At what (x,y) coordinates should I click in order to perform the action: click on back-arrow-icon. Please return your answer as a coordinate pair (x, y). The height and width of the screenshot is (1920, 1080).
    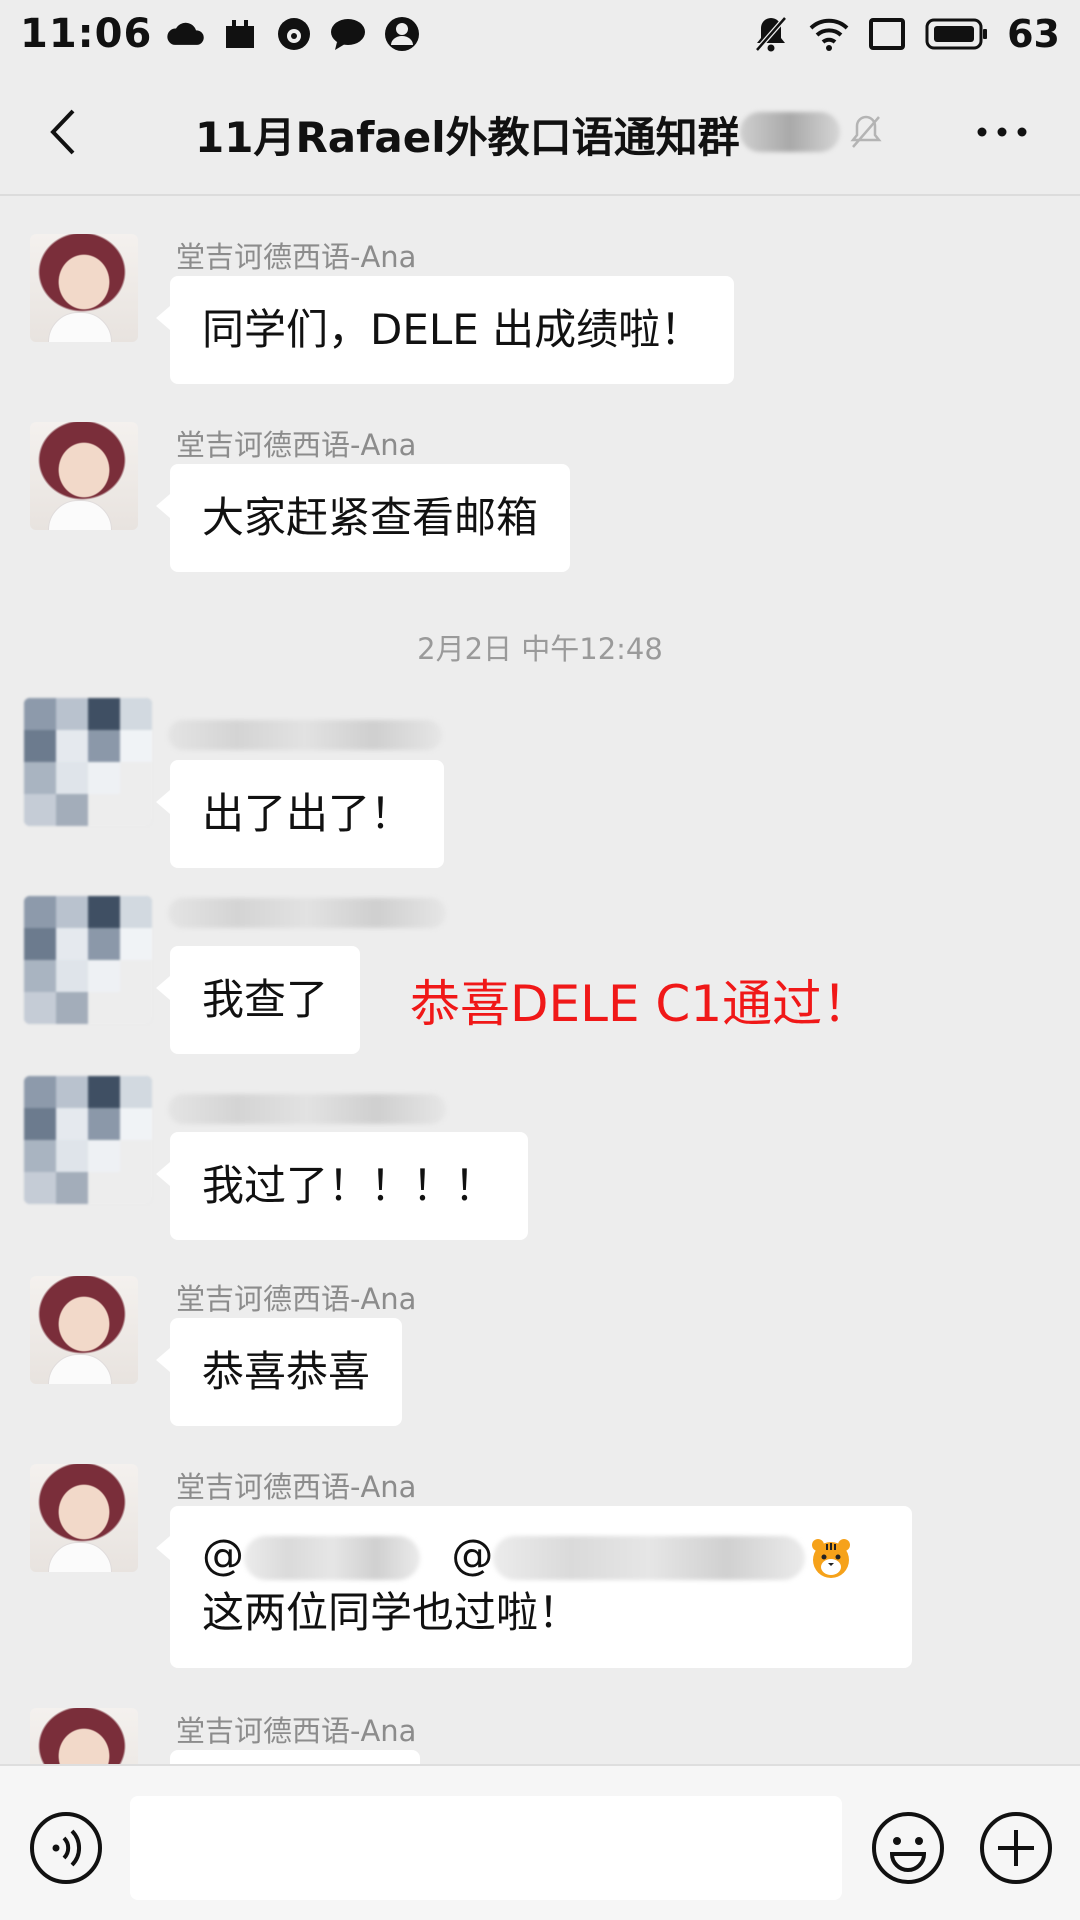
    Looking at the image, I should click on (62, 132).